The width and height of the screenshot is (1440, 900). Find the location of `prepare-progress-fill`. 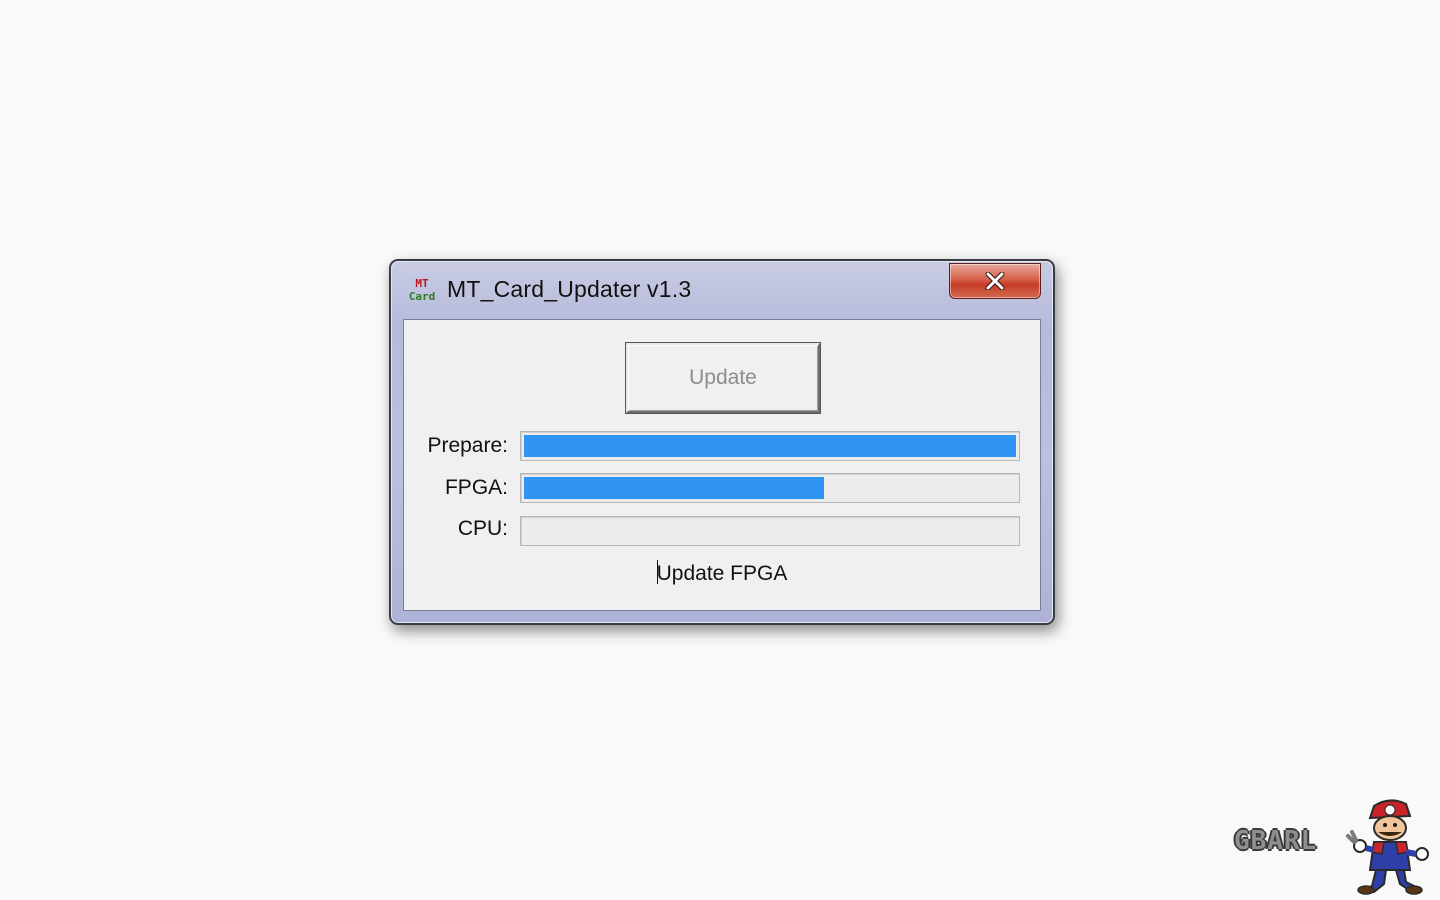

prepare-progress-fill is located at coordinates (770, 446).